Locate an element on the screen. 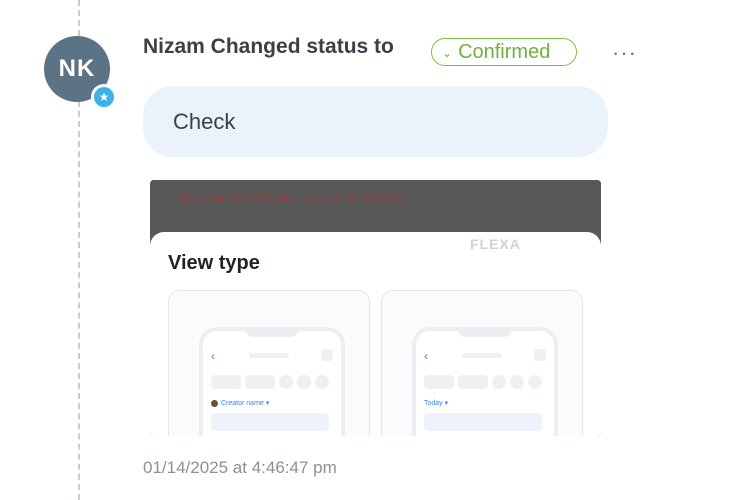  card-label: Creator name ▾ is located at coordinates (245, 403).